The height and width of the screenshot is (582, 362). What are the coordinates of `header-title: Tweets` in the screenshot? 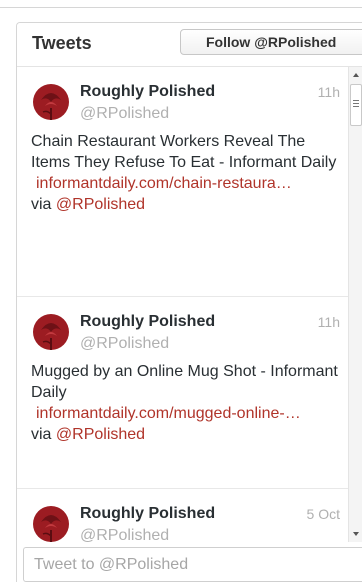 It's located at (62, 43).